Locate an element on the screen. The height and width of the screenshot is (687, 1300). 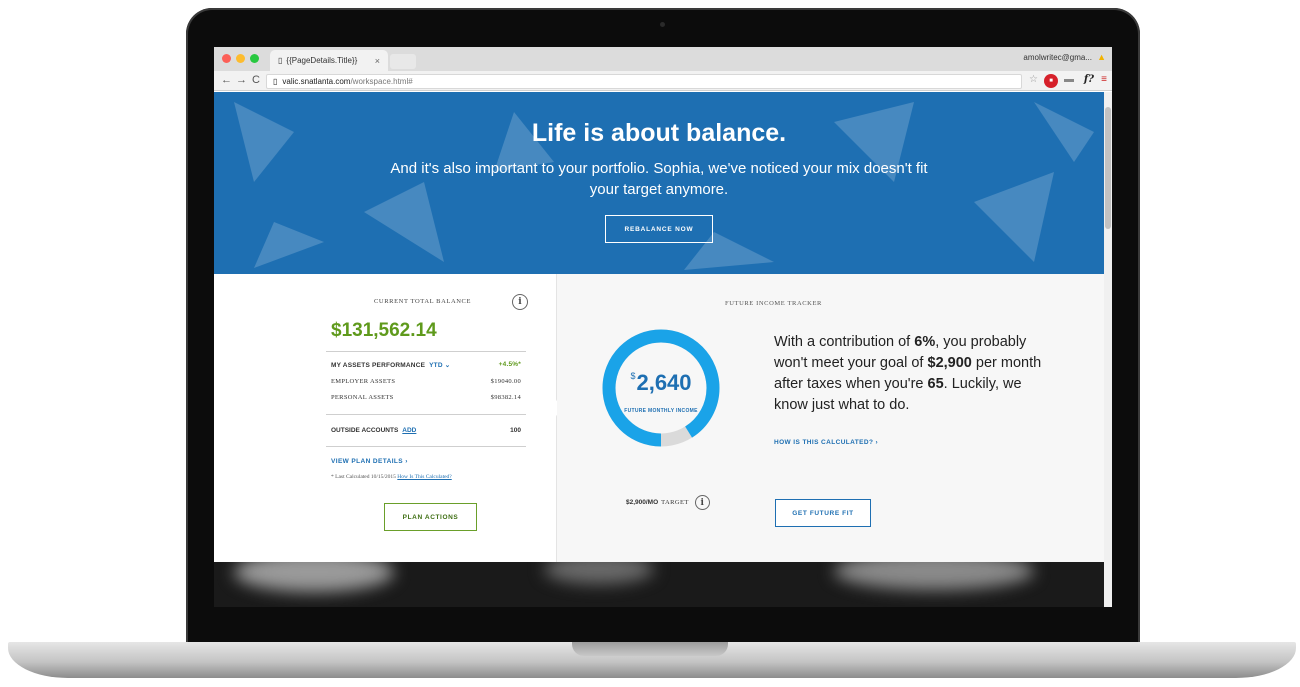
performance-label: MY ASSETS PERFORMANCE is located at coordinates (378, 365).